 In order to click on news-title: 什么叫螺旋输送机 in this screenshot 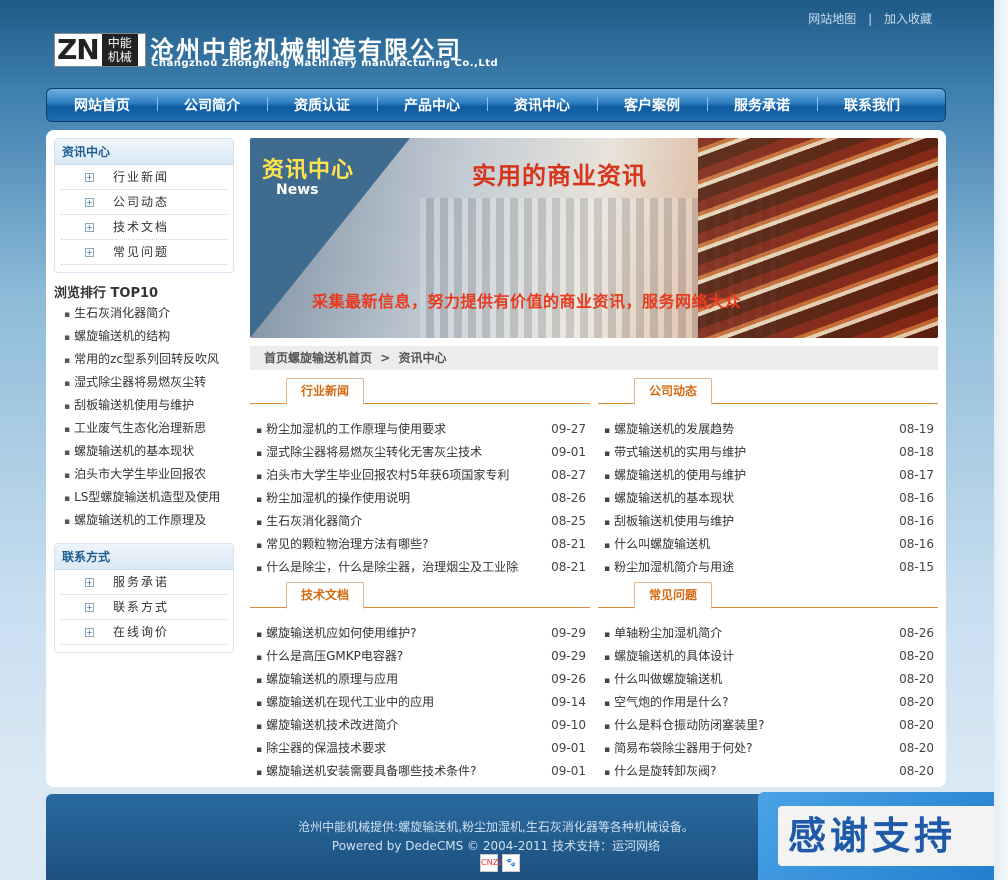, I will do `click(657, 544)`.